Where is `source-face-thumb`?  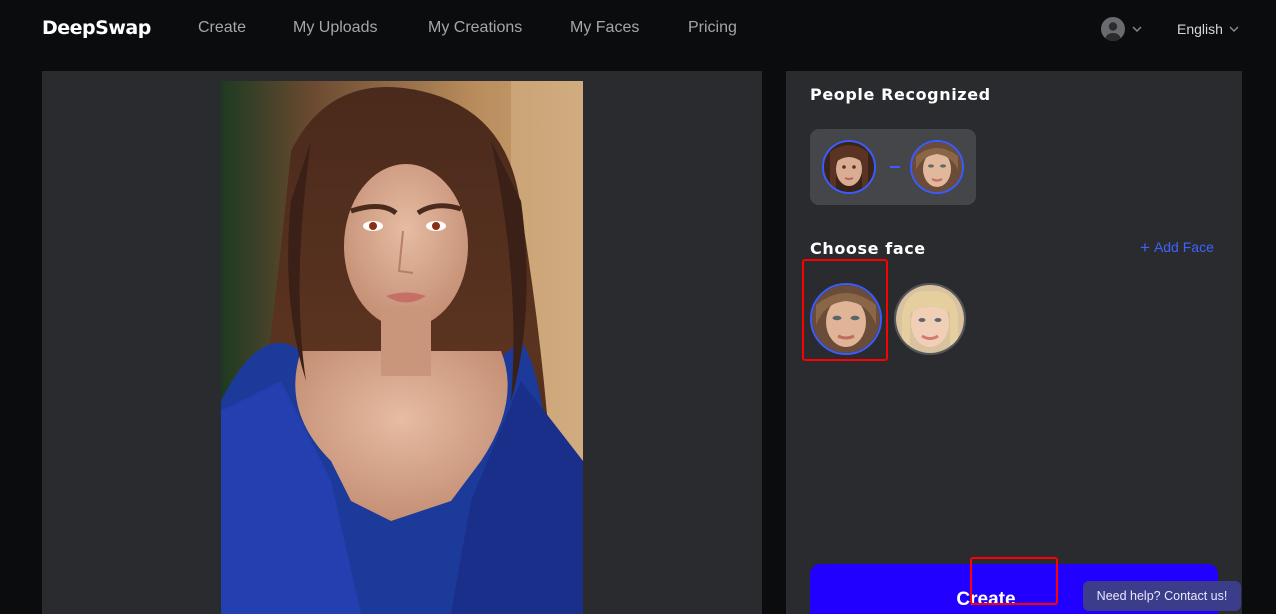
source-face-thumb is located at coordinates (849, 167).